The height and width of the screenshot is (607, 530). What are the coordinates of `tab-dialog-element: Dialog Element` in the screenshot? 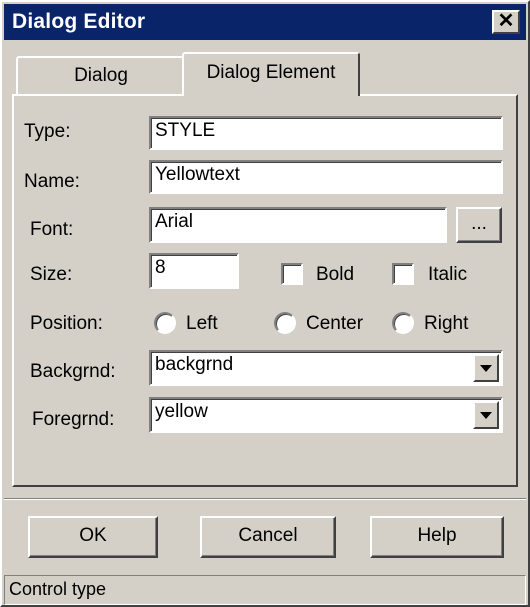 It's located at (271, 74).